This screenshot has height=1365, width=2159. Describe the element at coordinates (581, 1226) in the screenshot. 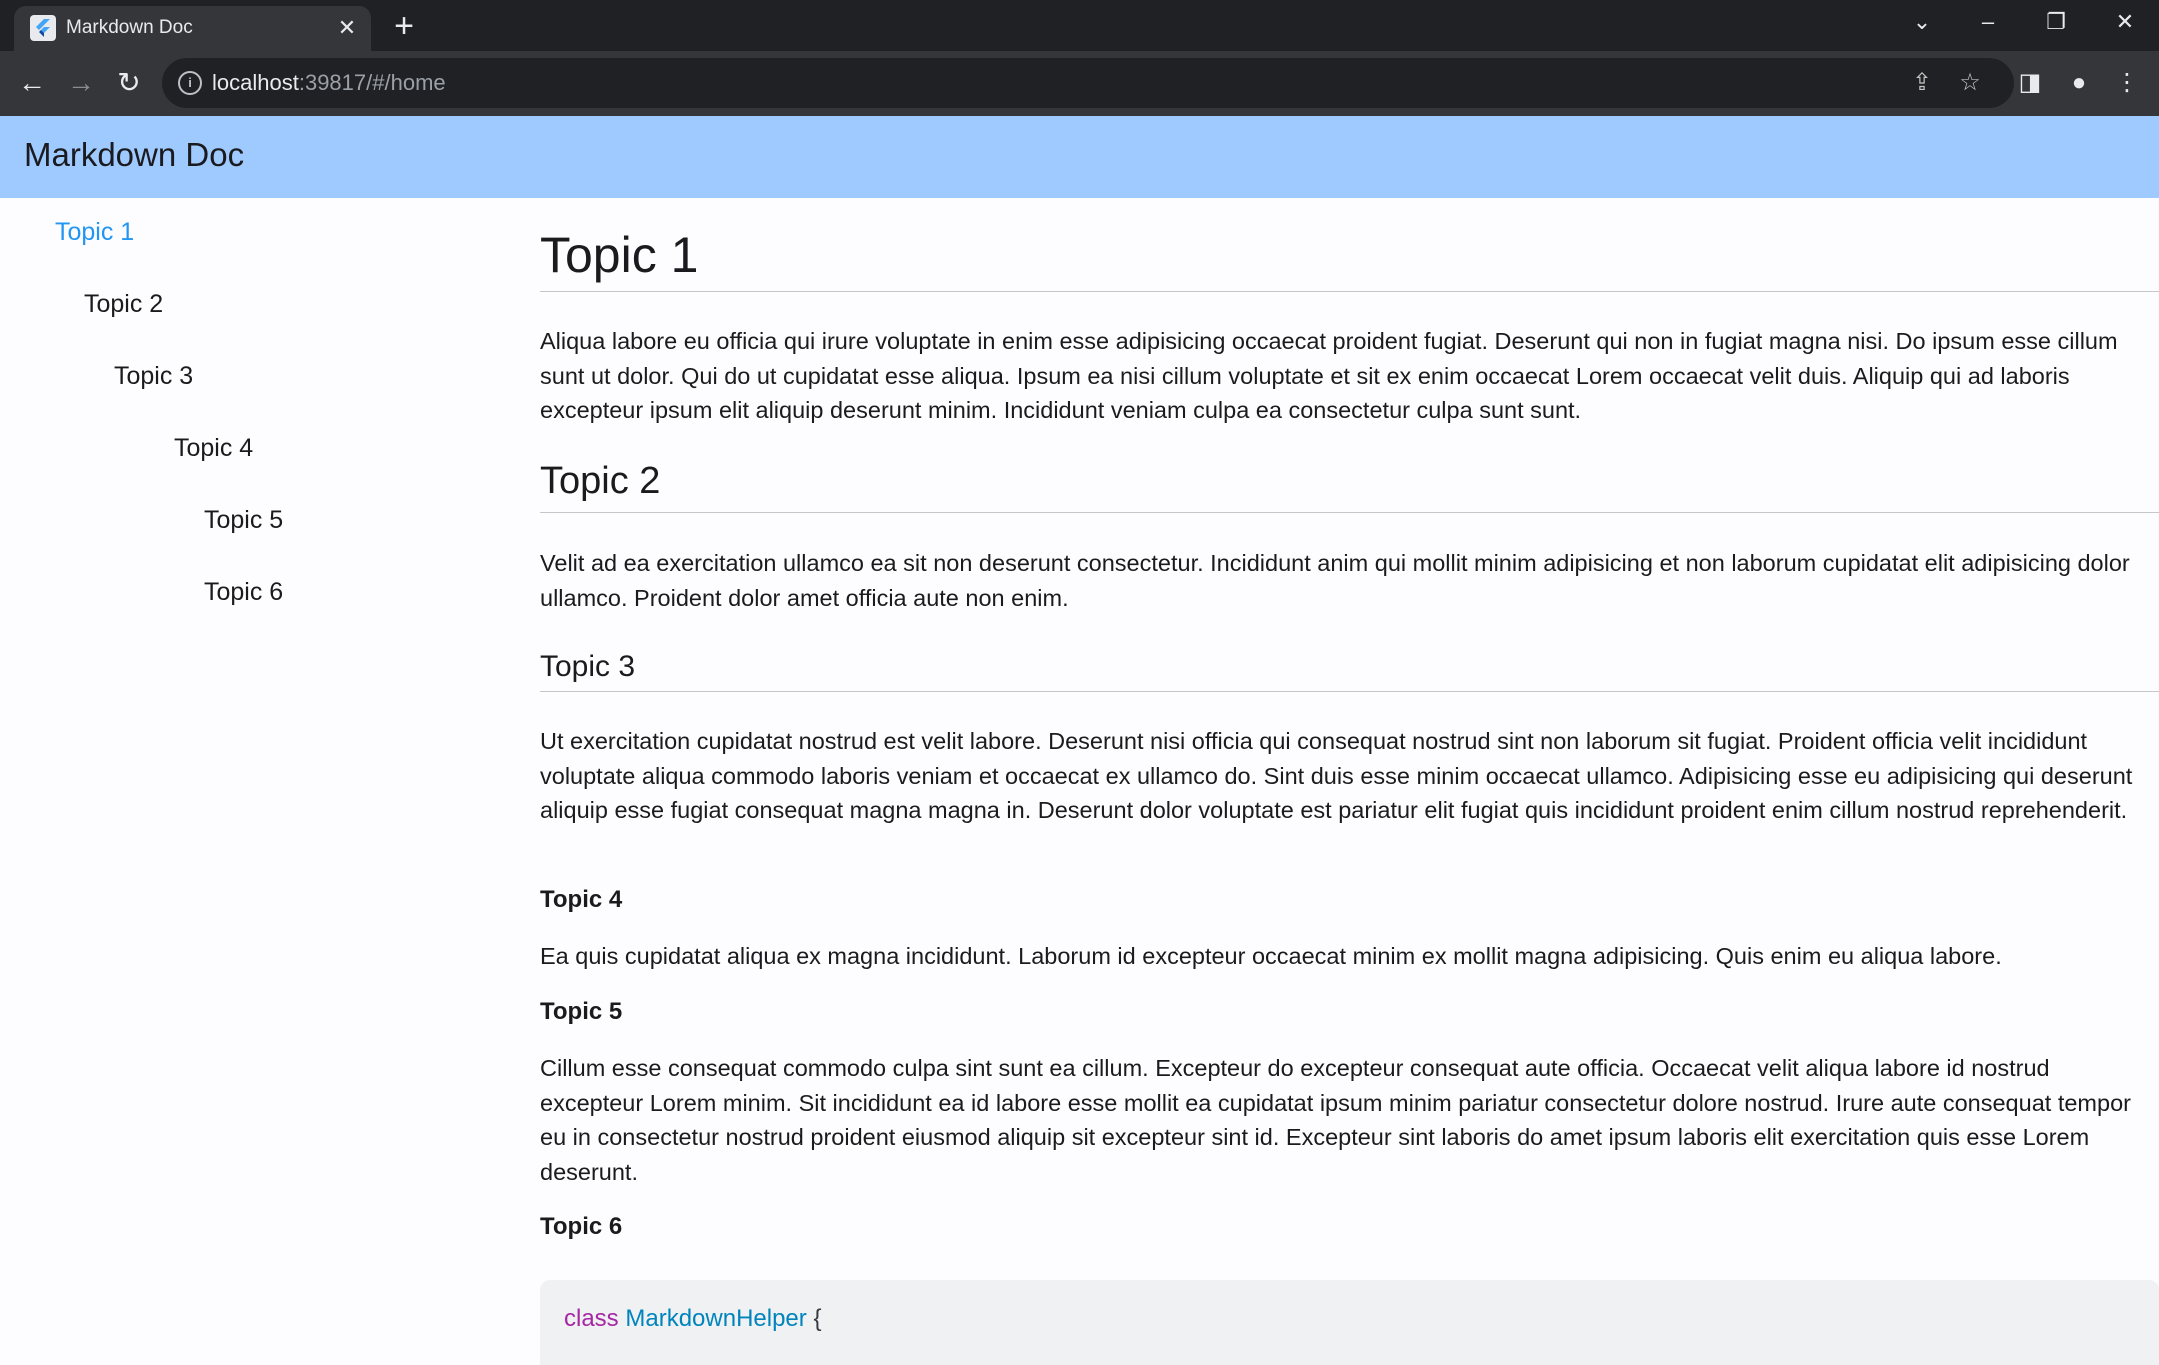

I see `heading-topic-6: Topic 6` at that location.